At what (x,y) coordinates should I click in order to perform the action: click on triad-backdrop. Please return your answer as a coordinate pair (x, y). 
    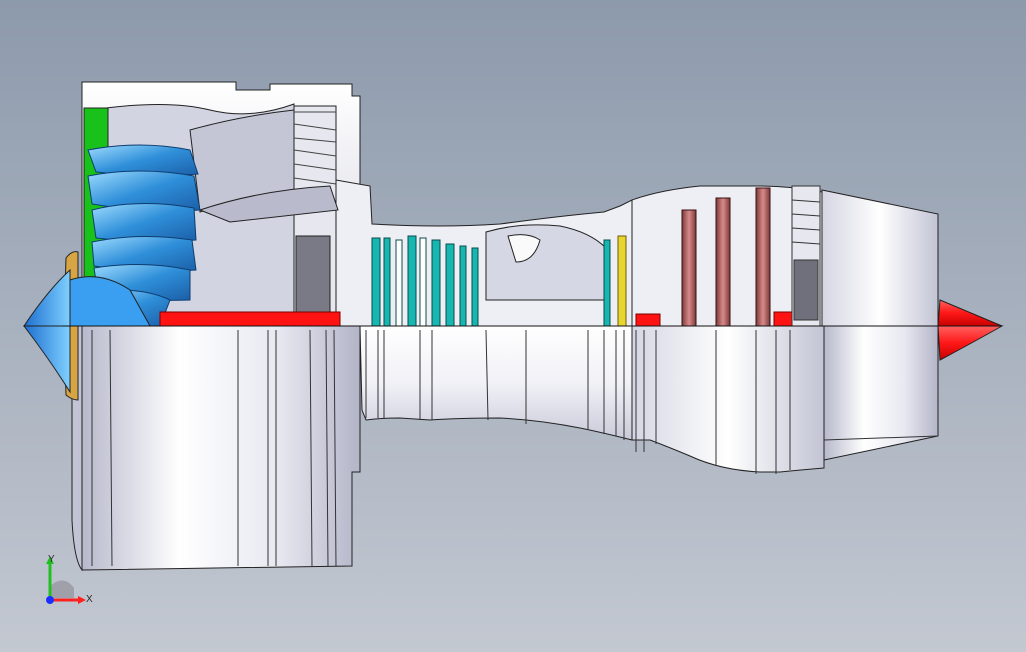
    Looking at the image, I should click on (62, 589).